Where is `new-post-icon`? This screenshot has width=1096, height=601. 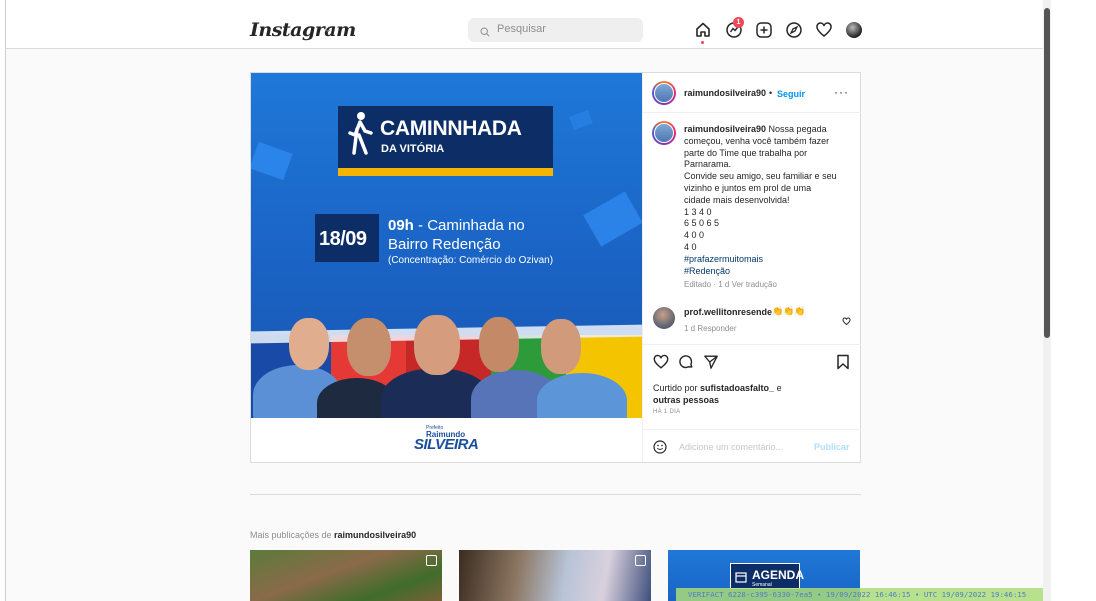
new-post-icon is located at coordinates (764, 30).